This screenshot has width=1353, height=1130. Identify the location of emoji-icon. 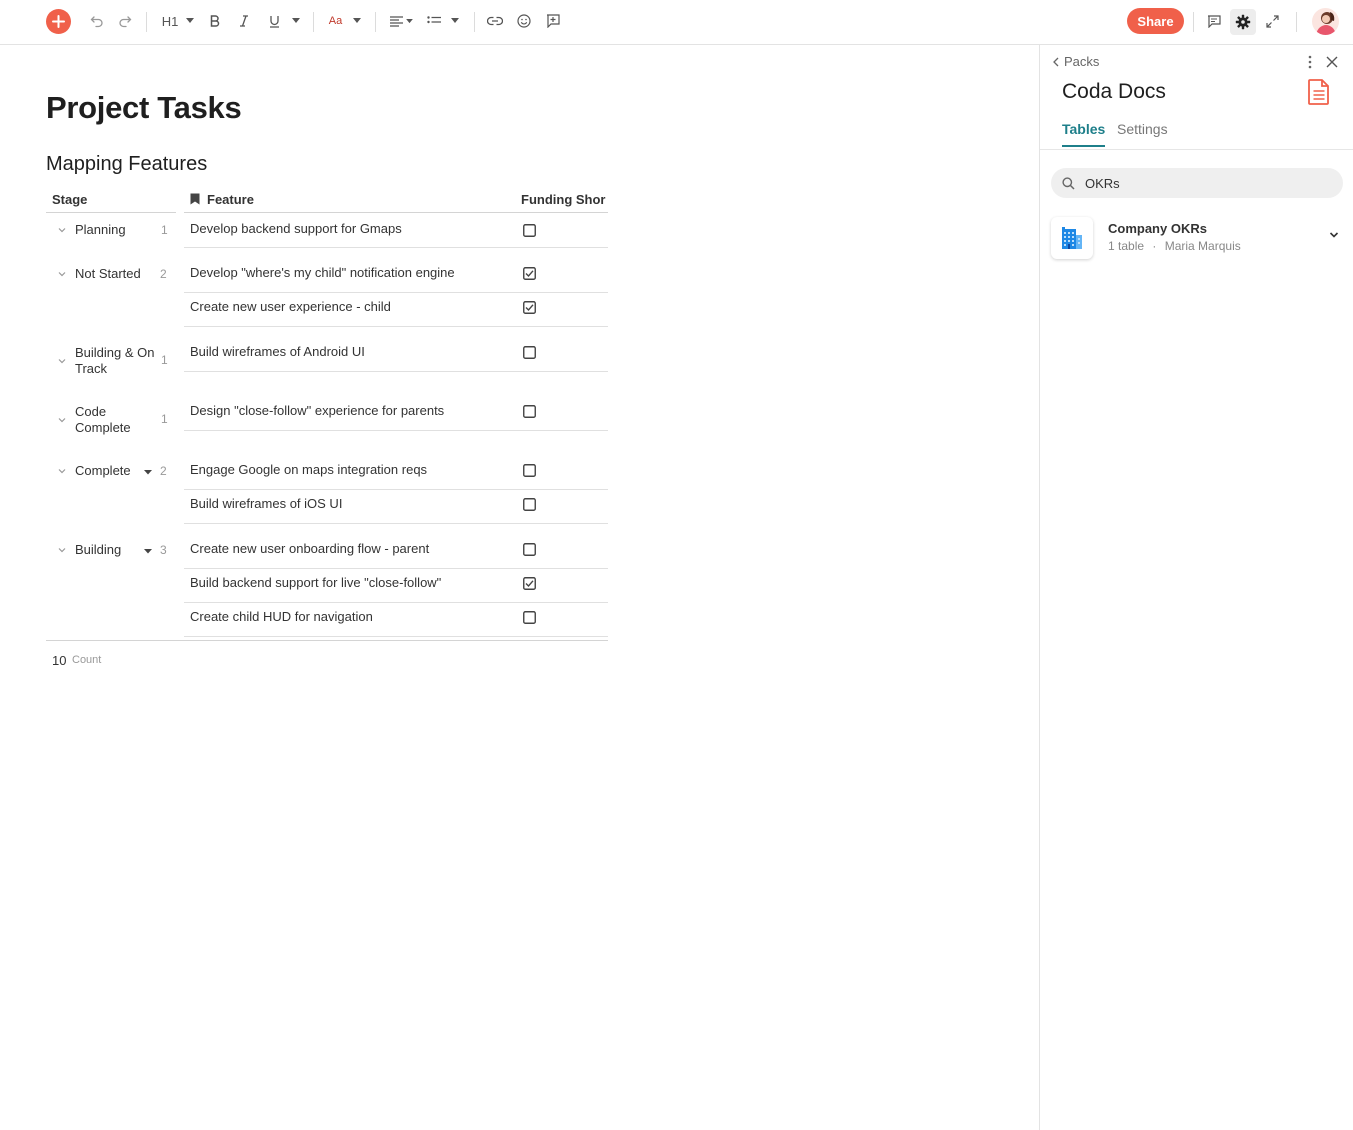
(524, 21).